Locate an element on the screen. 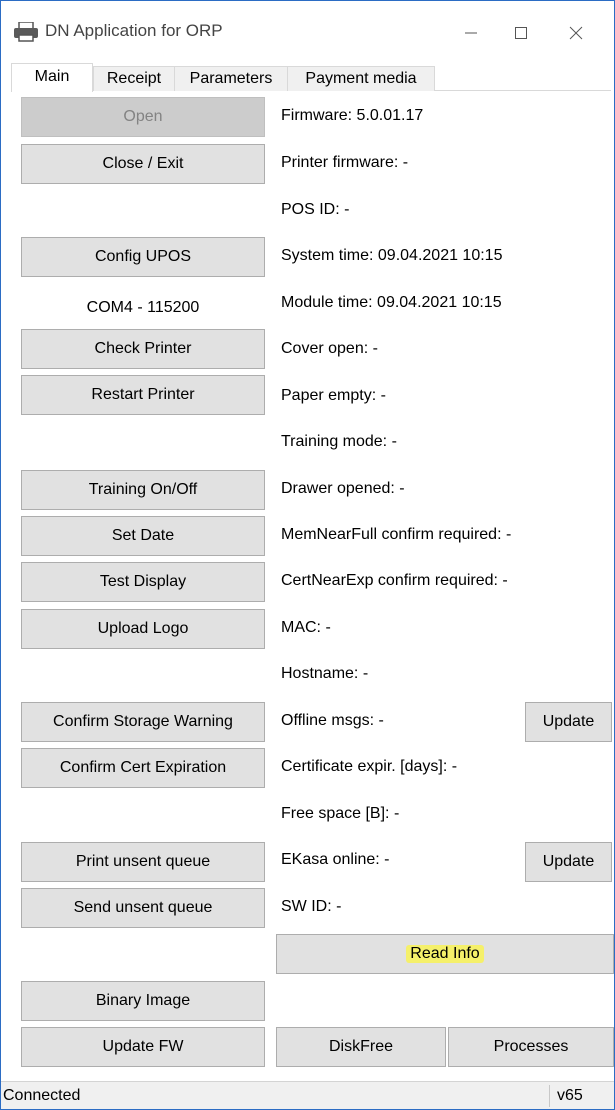 The height and width of the screenshot is (1110, 615). maximize-button is located at coordinates (521, 33).